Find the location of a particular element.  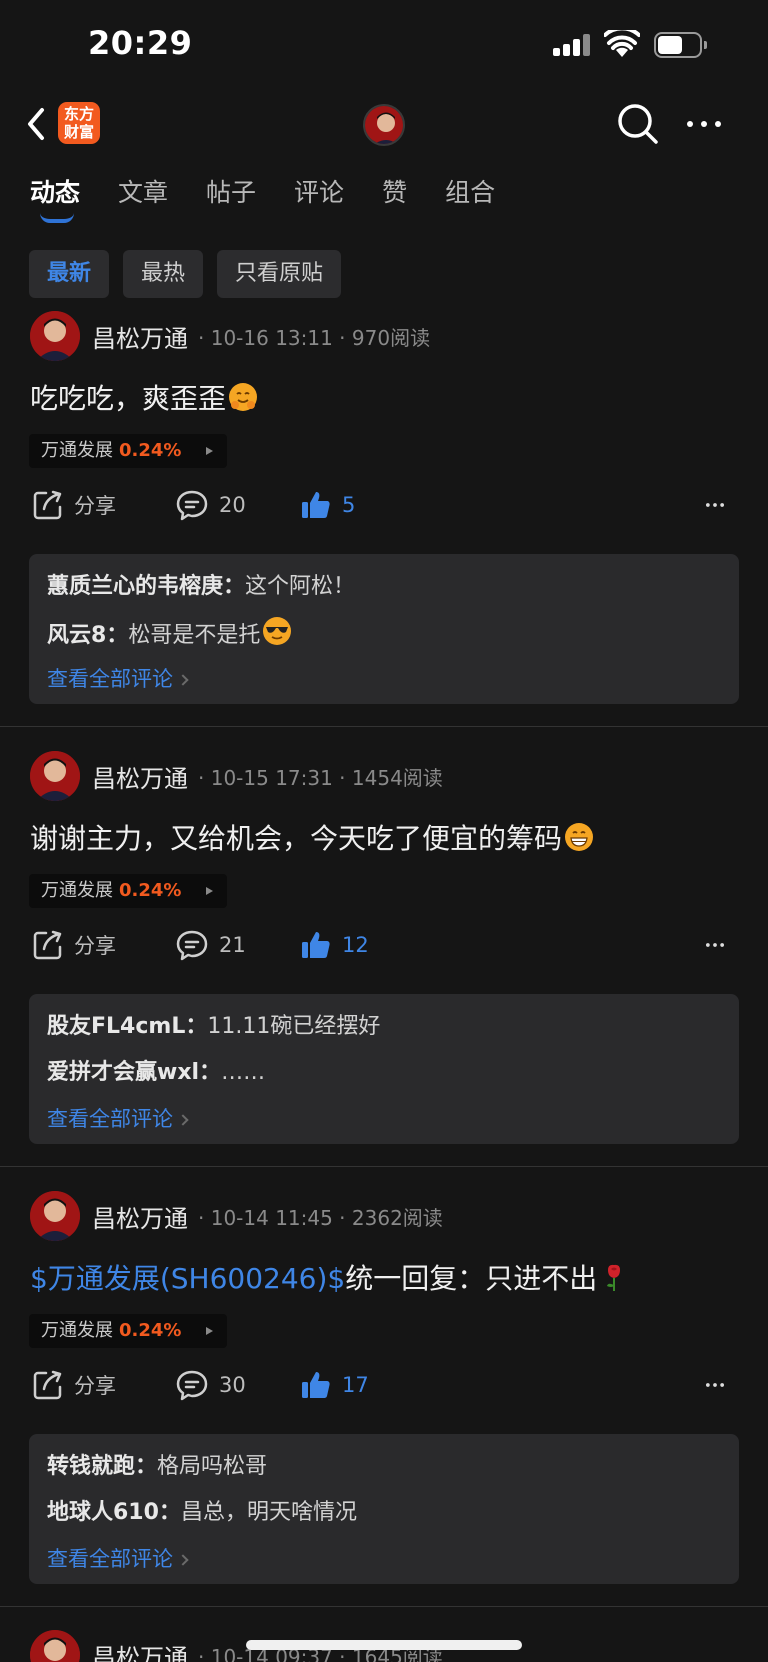

tab-likes: 赞 is located at coordinates (394, 200).